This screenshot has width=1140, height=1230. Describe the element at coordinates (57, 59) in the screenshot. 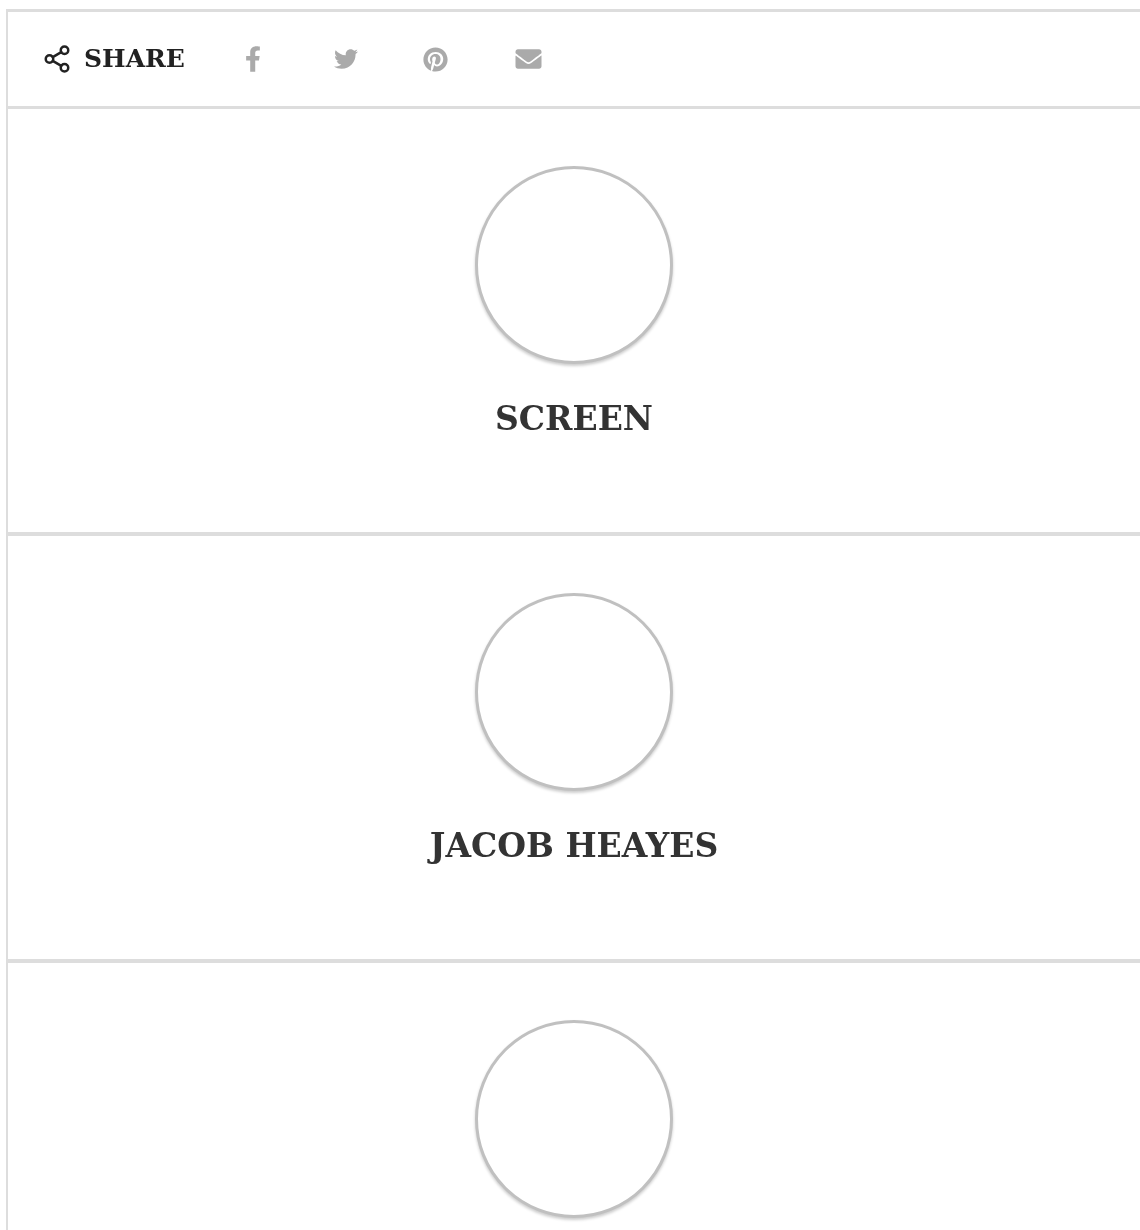

I see `share-icon` at that location.